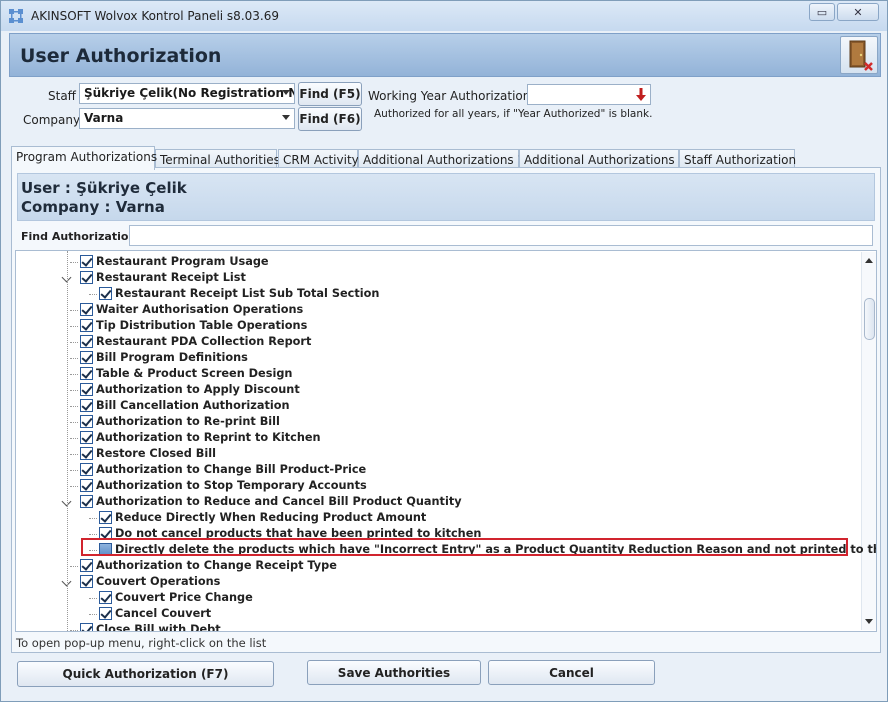  What do you see at coordinates (436, 486) in the screenshot?
I see `tree-item: Authorization to Stop Temporary Accounts` at bounding box center [436, 486].